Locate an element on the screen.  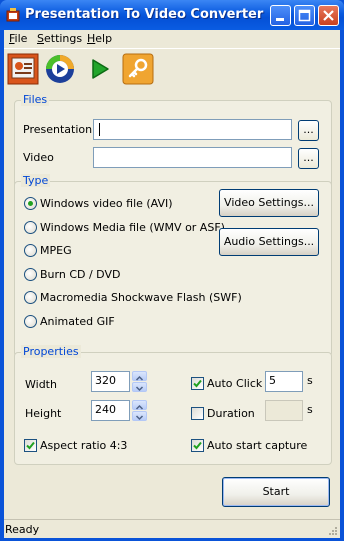
menu-bar: File Settings Help is located at coordinates (172, 39).